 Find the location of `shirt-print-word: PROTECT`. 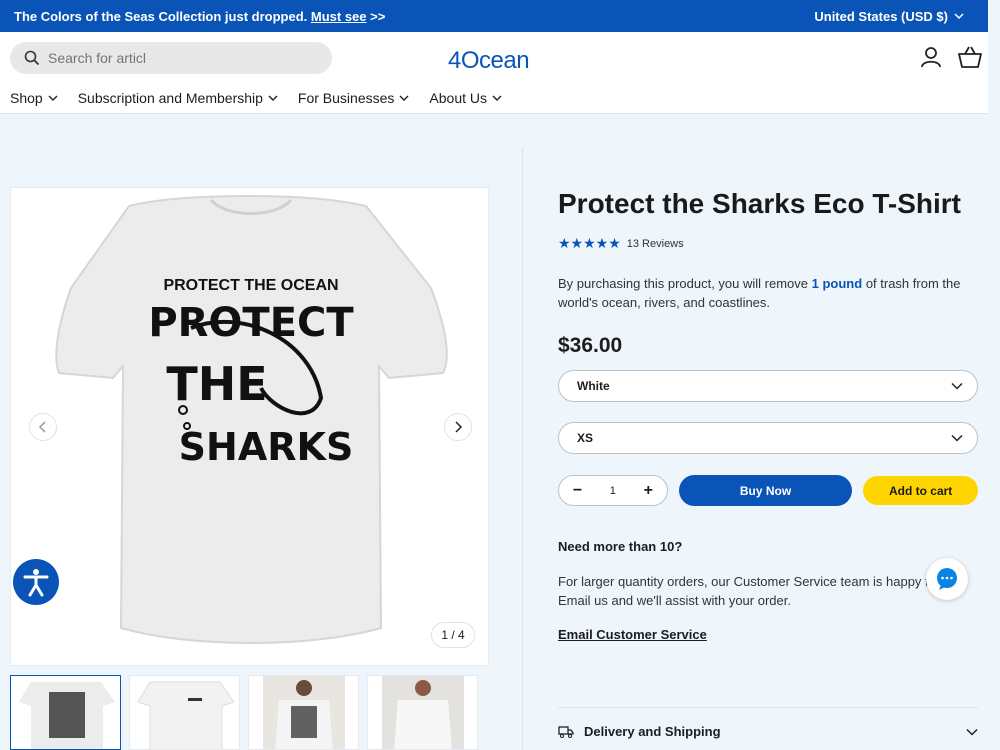

shirt-print-word: PROTECT is located at coordinates (251, 323).